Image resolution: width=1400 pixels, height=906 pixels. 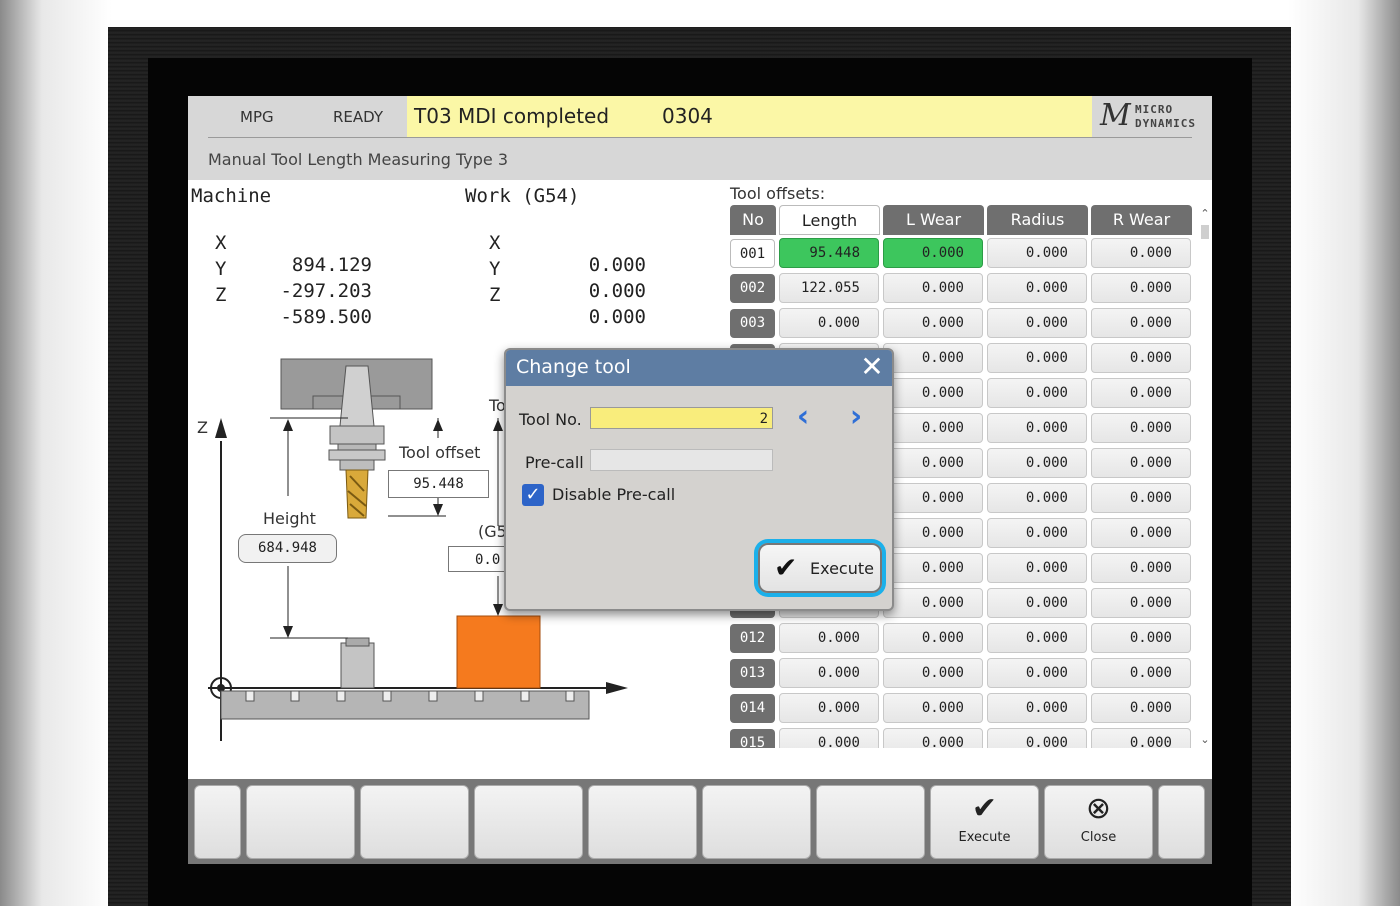 I want to click on disable-precall-checkbox: ✓, so click(x=533, y=495).